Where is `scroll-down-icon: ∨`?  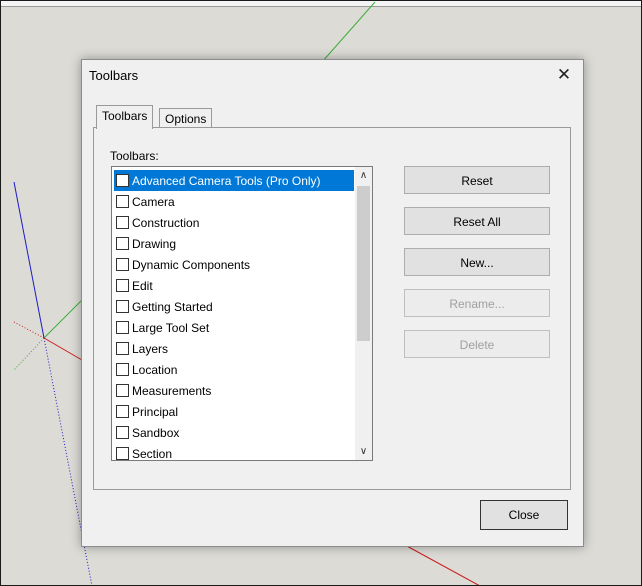 scroll-down-icon: ∨ is located at coordinates (363, 451).